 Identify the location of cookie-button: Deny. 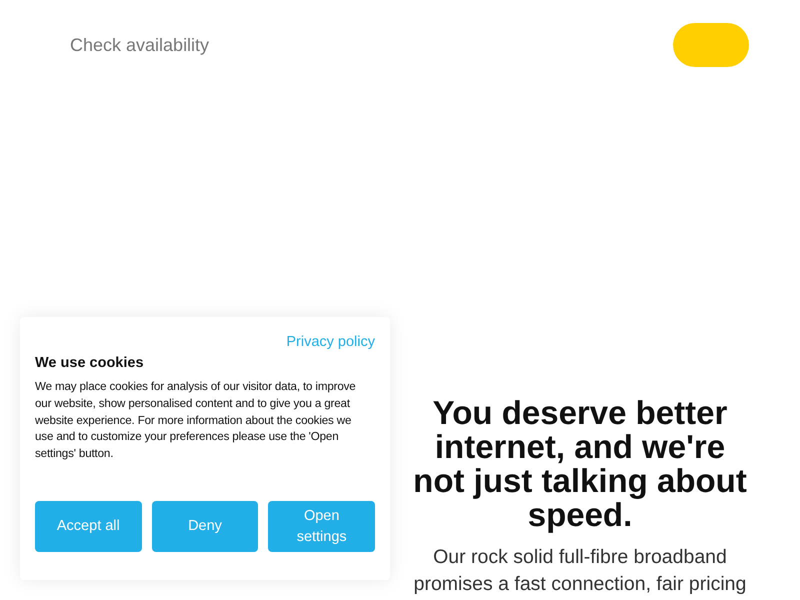
(205, 526).